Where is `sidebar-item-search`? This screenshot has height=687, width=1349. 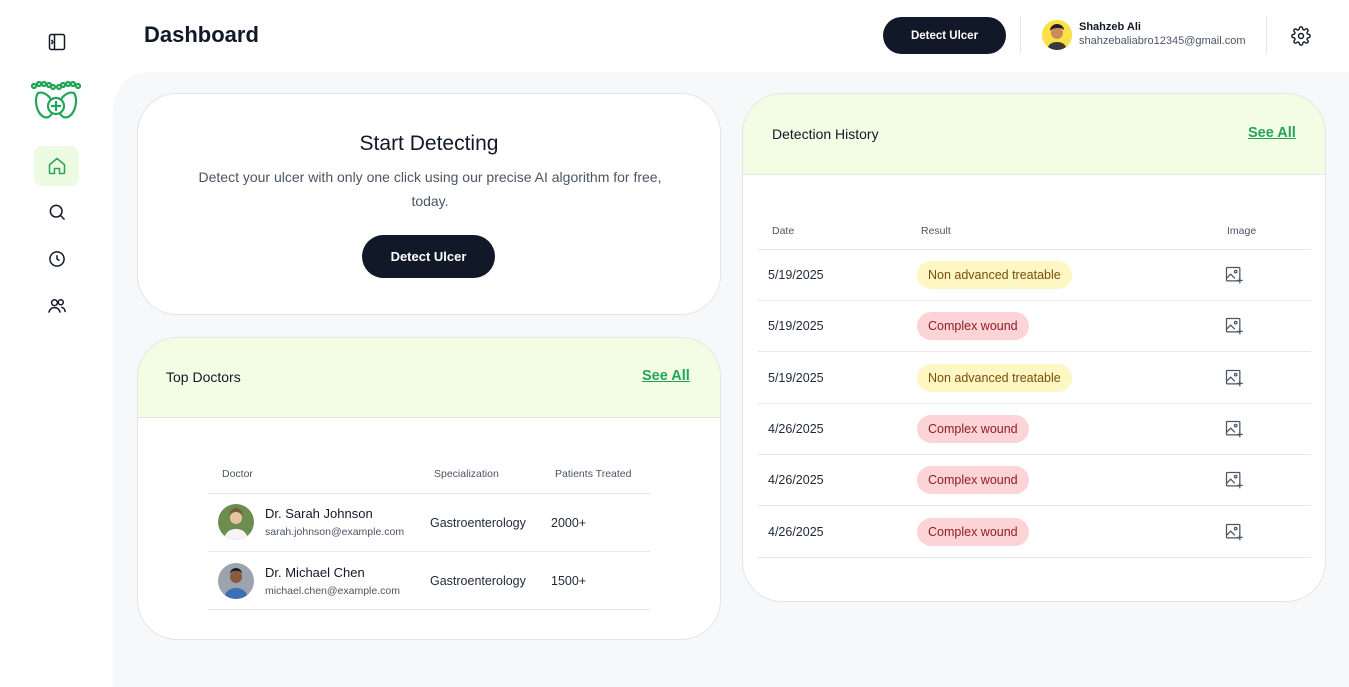 sidebar-item-search is located at coordinates (56, 212).